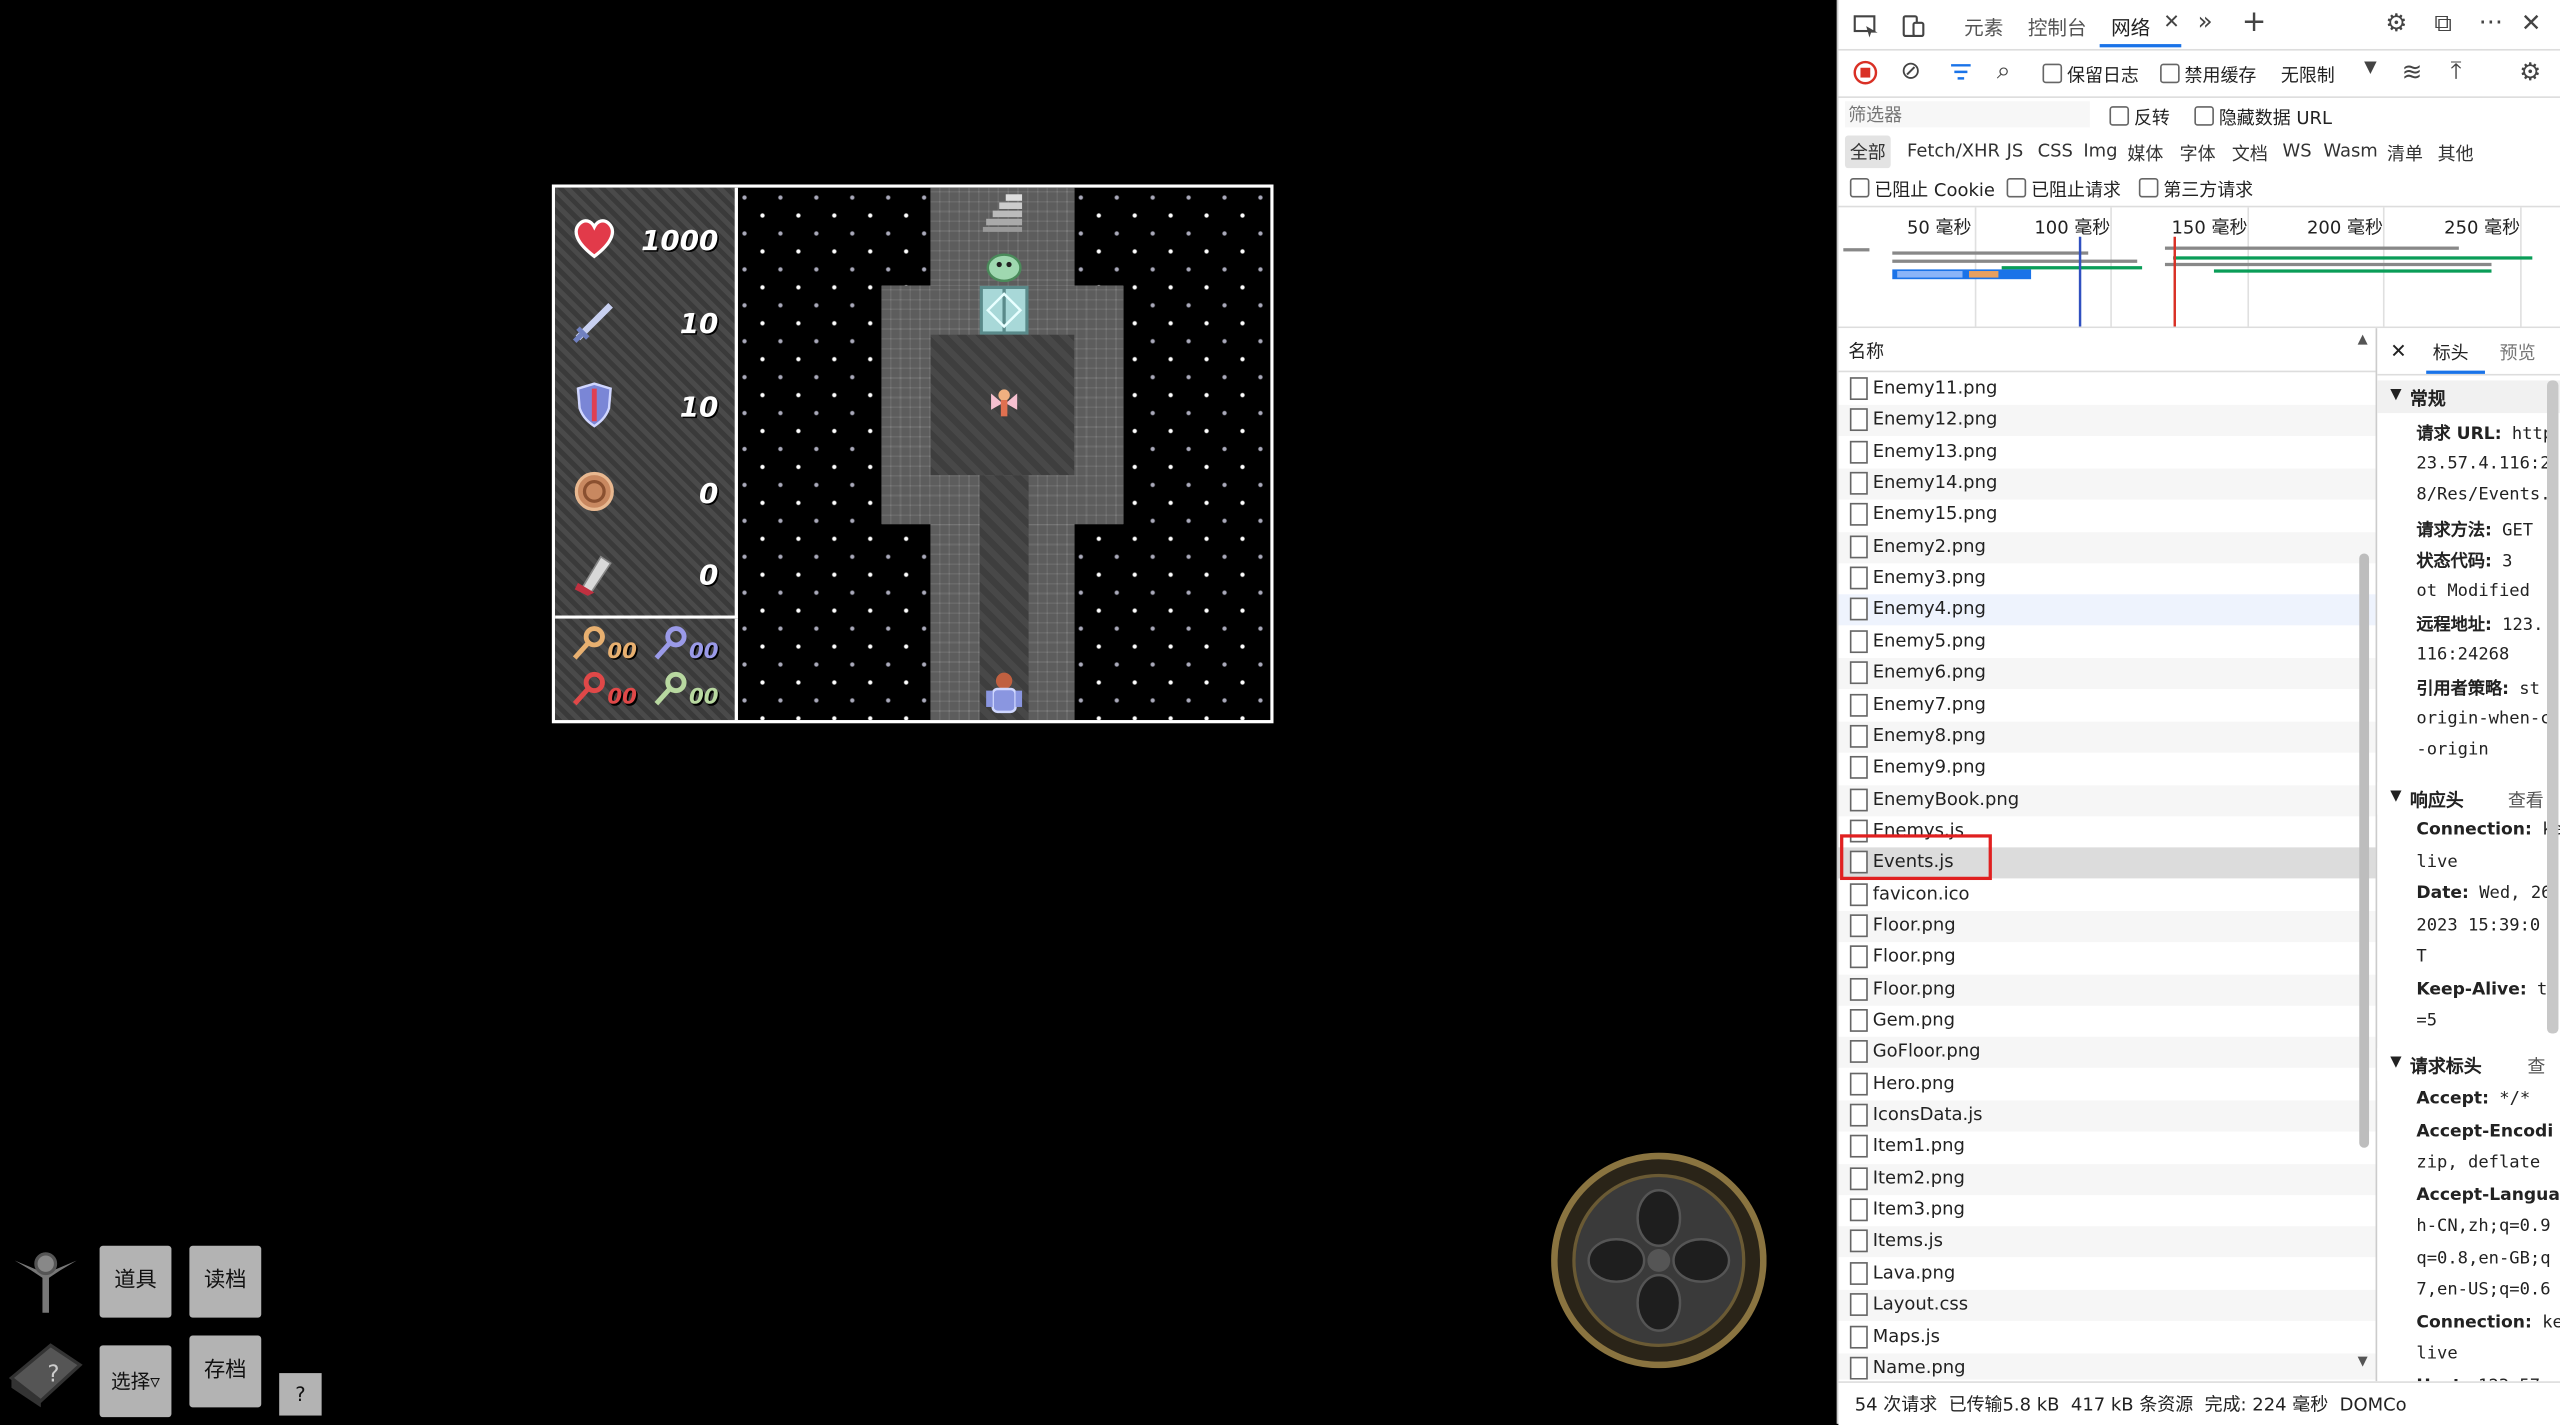 Image resolution: width=2560 pixels, height=1425 pixels. Describe the element at coordinates (2254, 22) in the screenshot. I see `add-tab-icon: +` at that location.